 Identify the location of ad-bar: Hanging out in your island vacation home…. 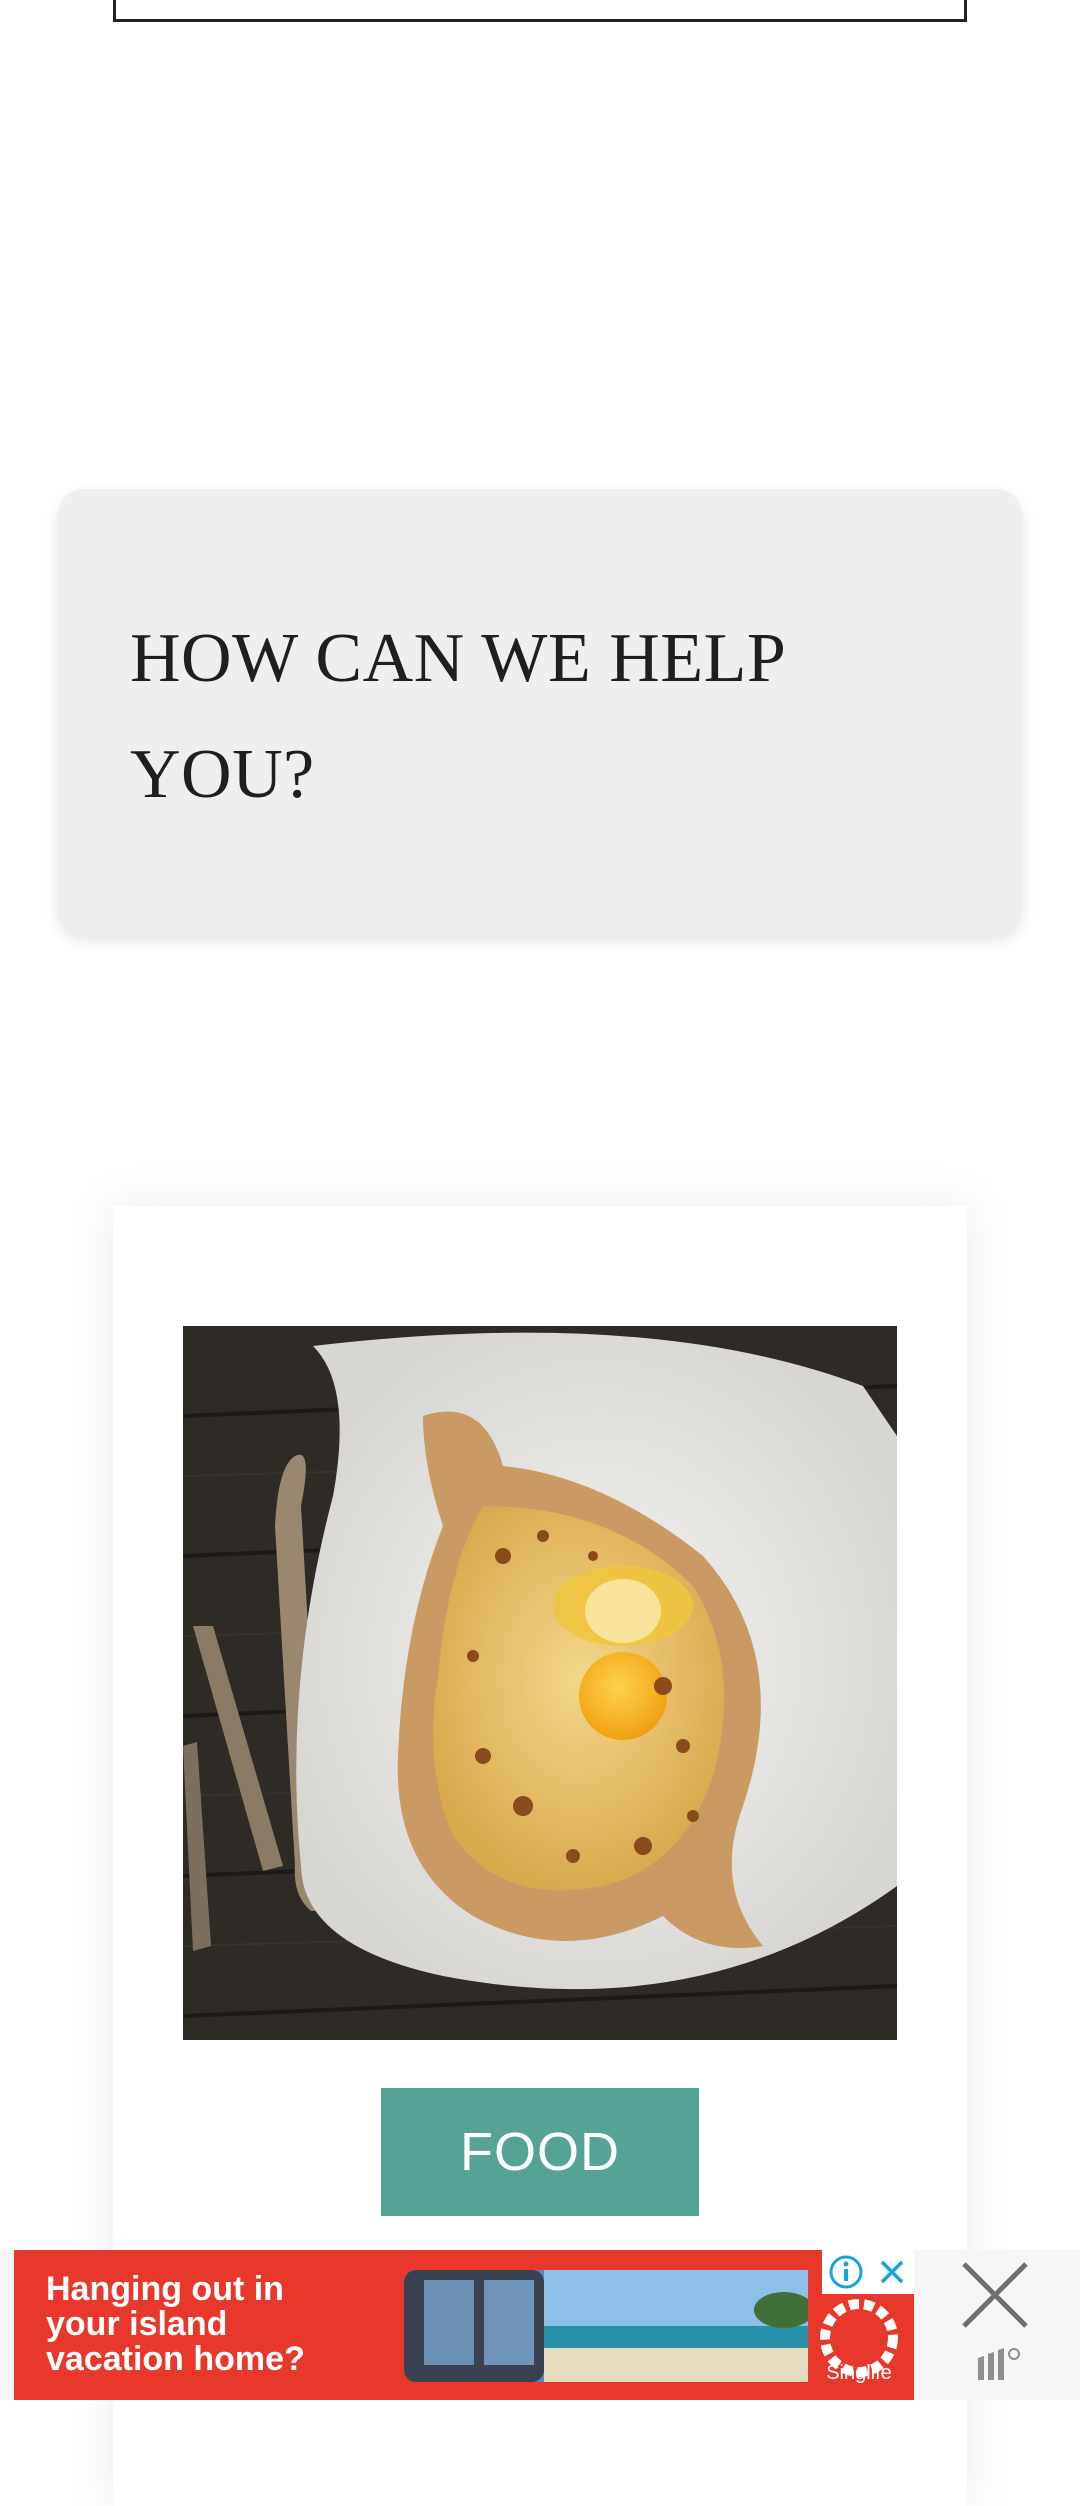
(540, 2325).